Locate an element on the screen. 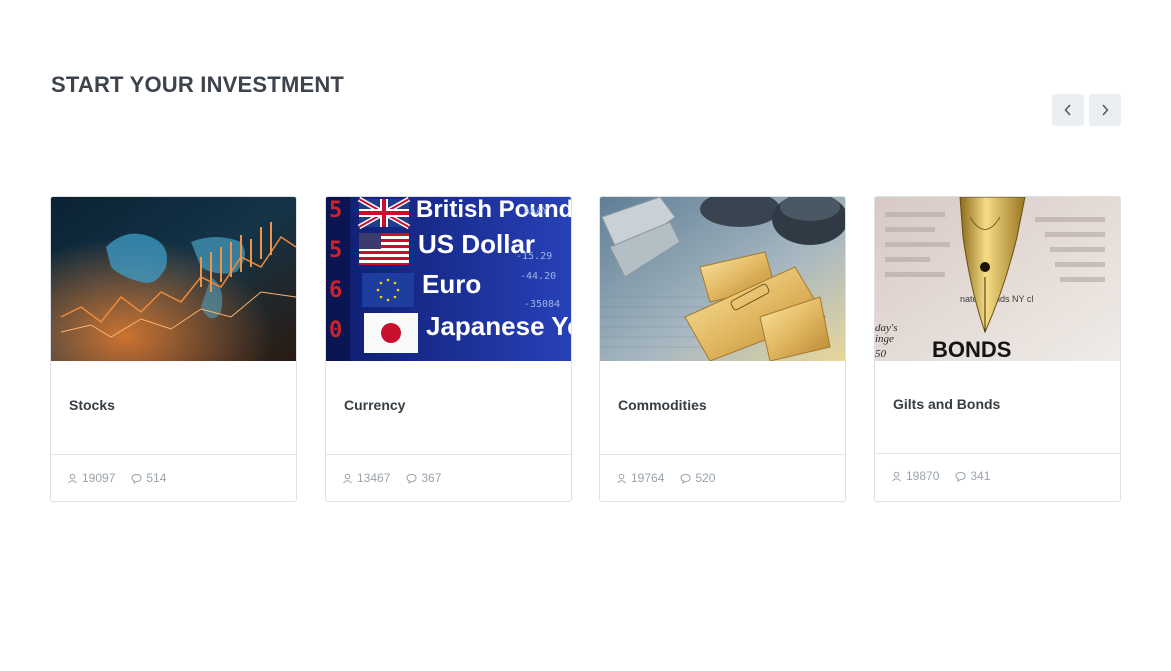  investors-value: 19870 is located at coordinates (923, 476).